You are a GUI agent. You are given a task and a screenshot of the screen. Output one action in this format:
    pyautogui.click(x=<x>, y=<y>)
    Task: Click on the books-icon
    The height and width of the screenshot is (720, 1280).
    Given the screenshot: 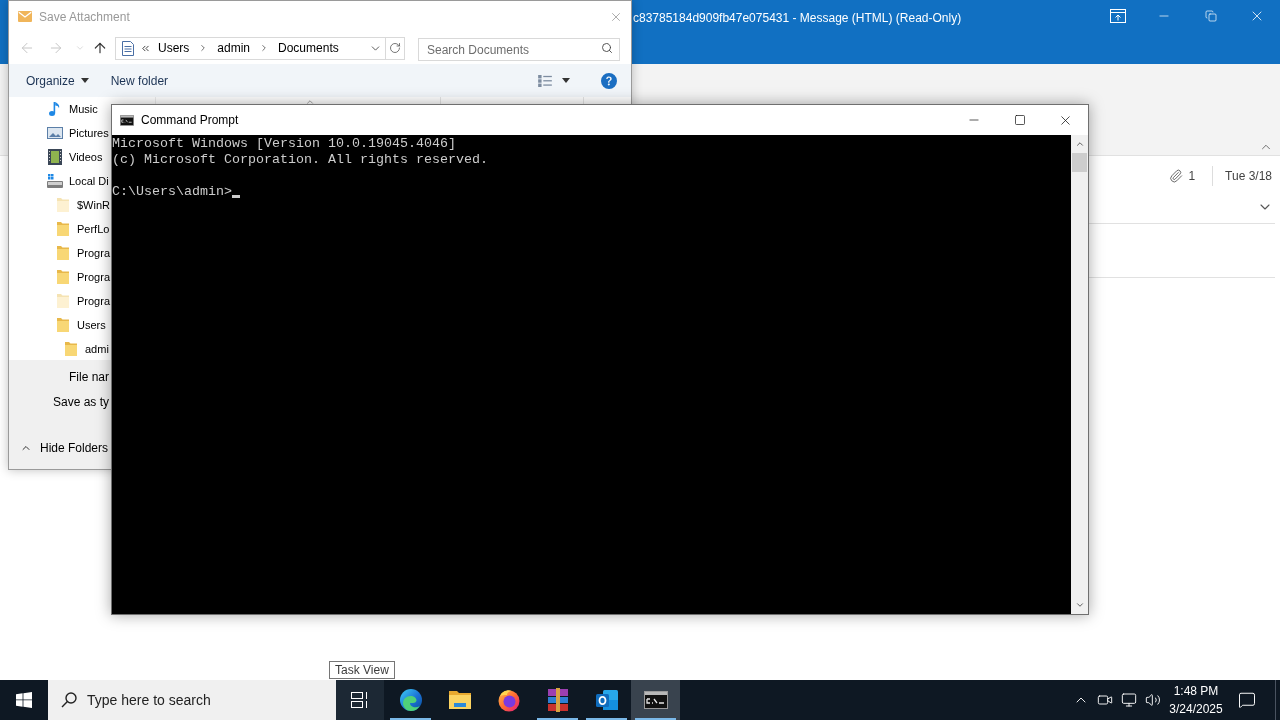 What is the action you would take?
    pyautogui.click(x=557, y=700)
    